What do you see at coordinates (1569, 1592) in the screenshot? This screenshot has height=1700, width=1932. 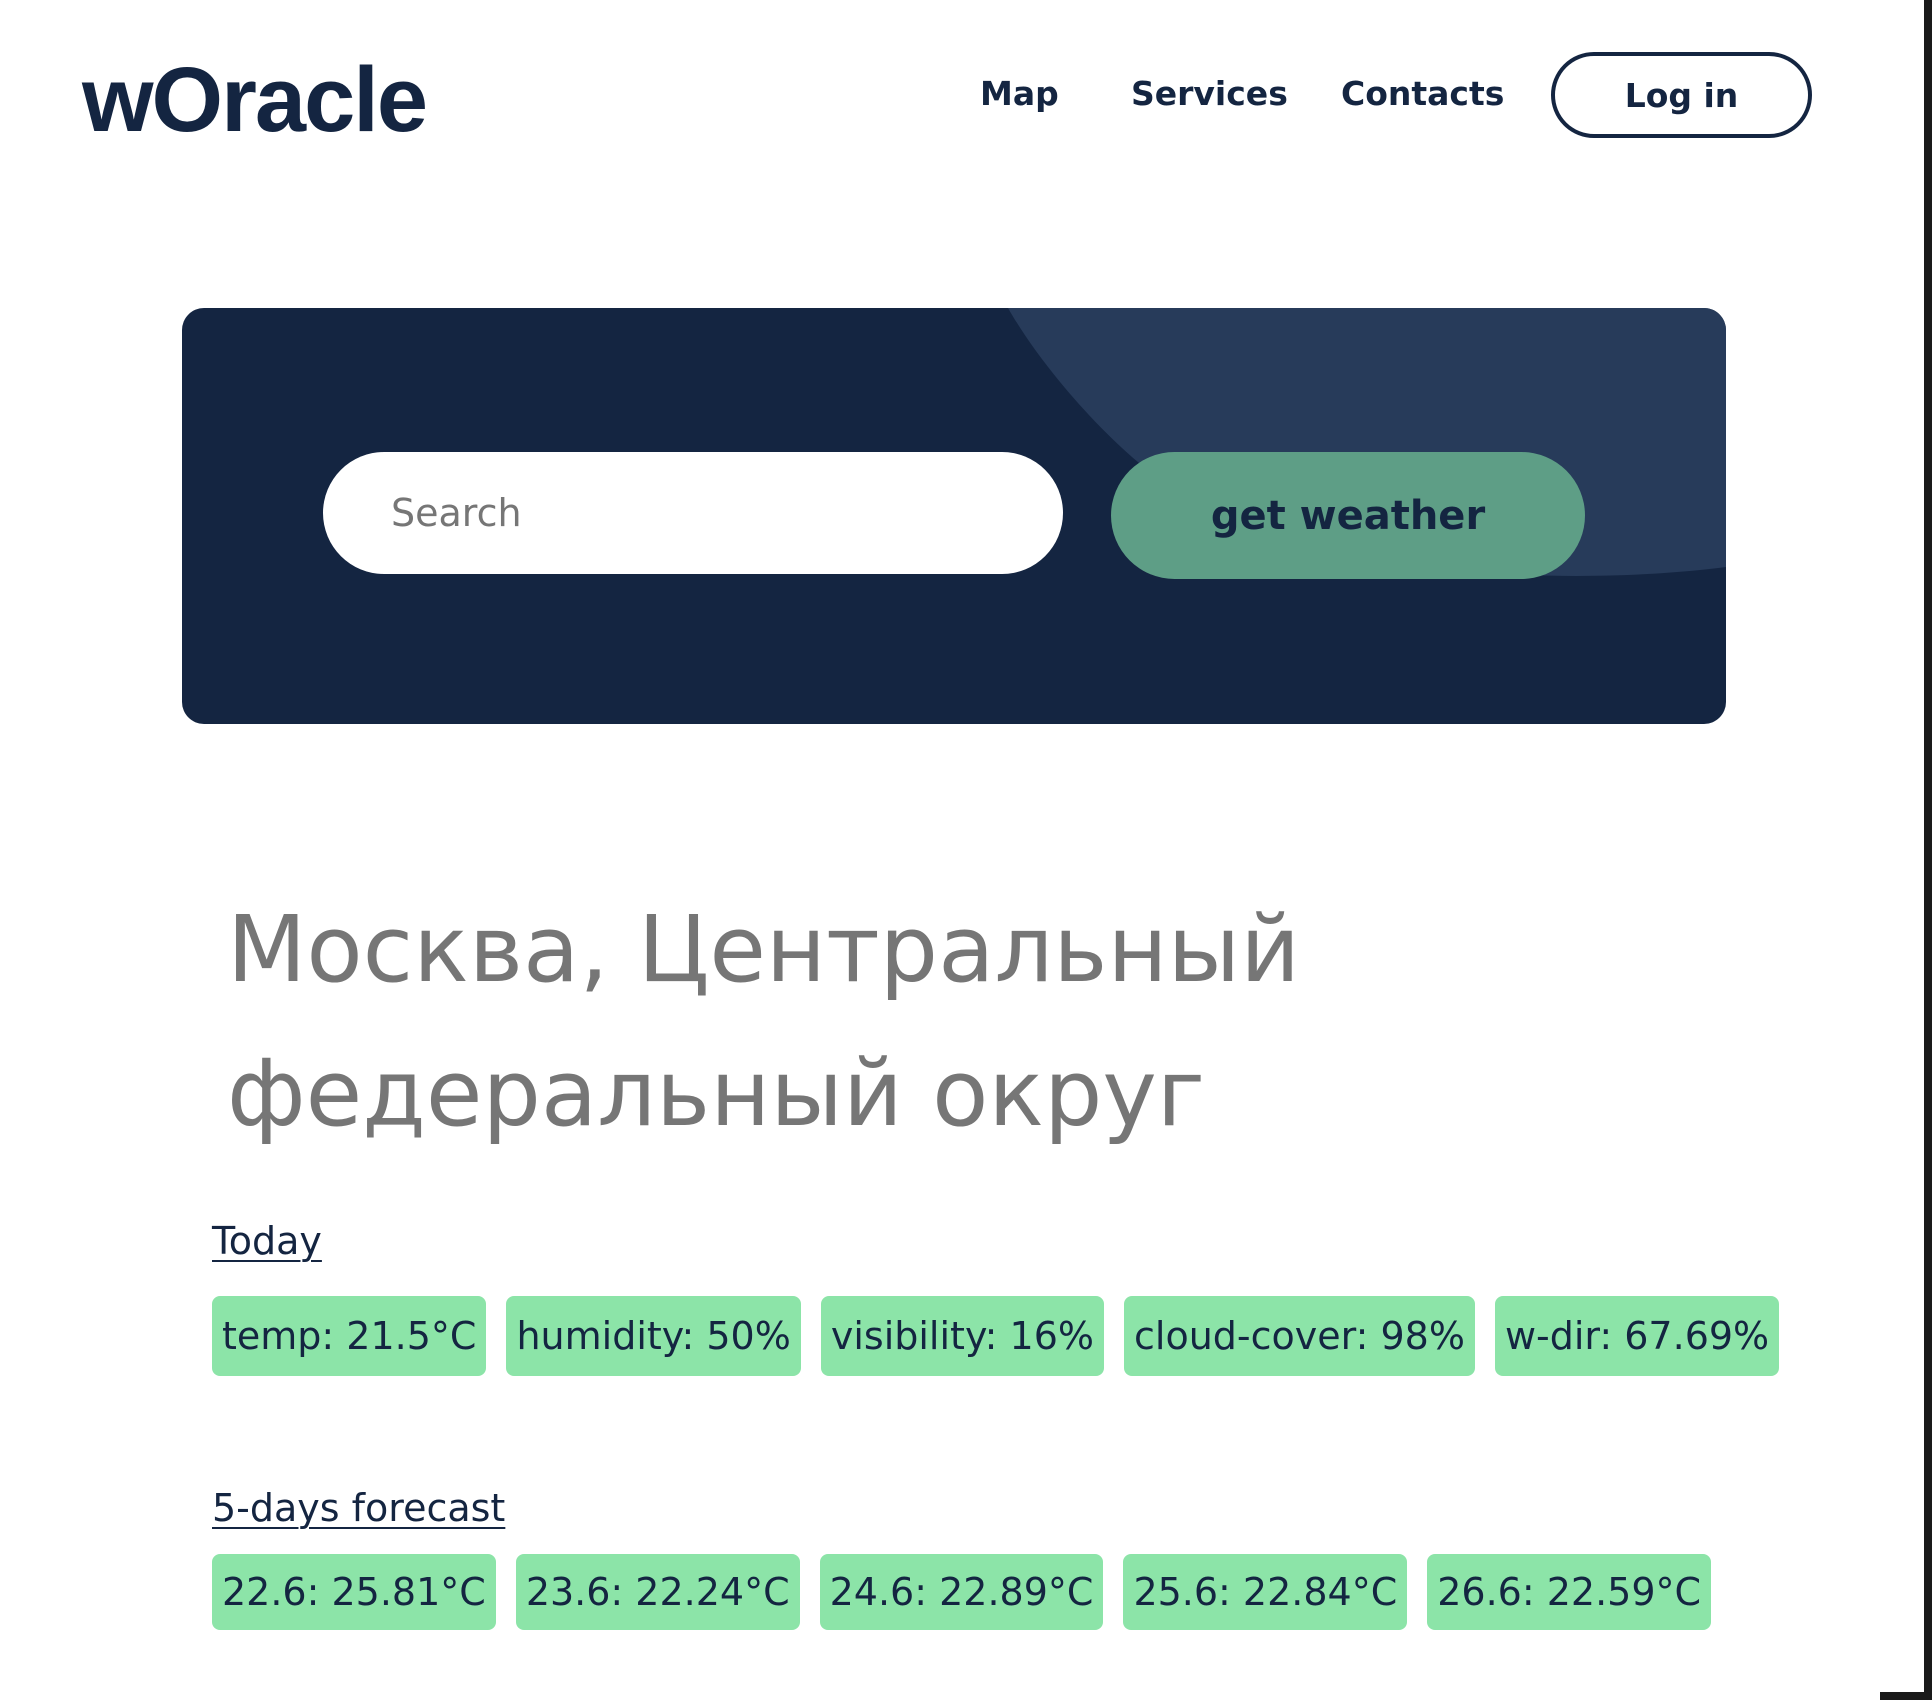 I see `forecast-day: 26.6: 22.59°C` at bounding box center [1569, 1592].